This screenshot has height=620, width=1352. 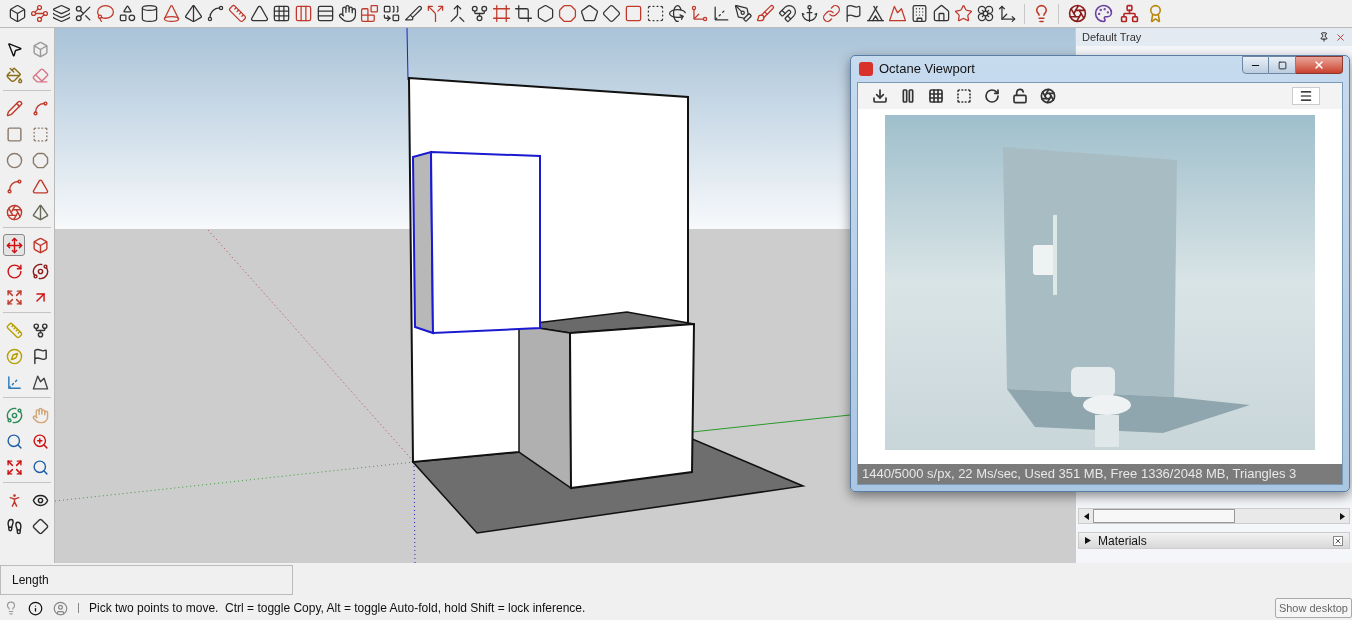 I want to click on star-icon, so click(x=963, y=13).